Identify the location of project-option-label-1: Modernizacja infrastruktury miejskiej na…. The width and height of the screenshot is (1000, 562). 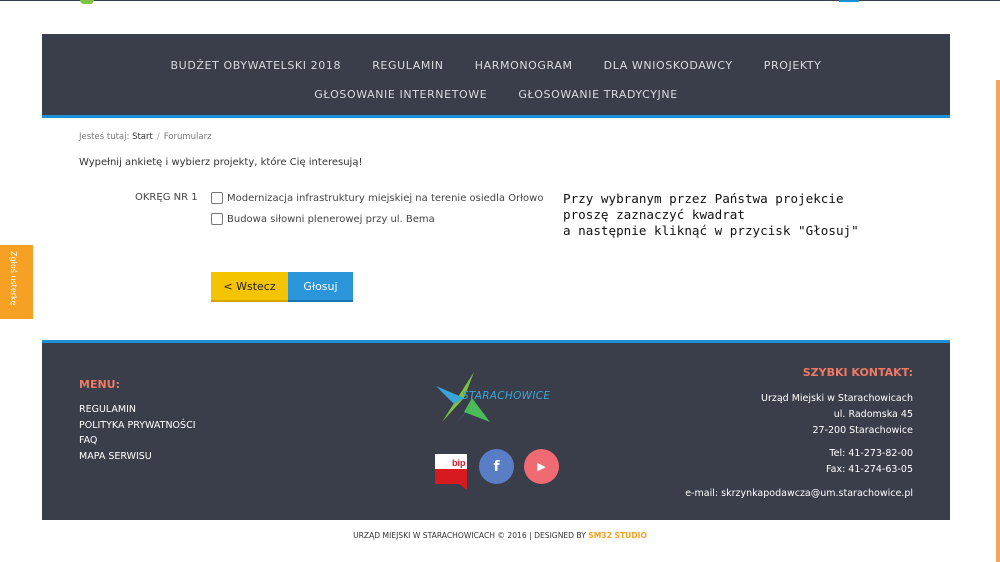
(385, 198).